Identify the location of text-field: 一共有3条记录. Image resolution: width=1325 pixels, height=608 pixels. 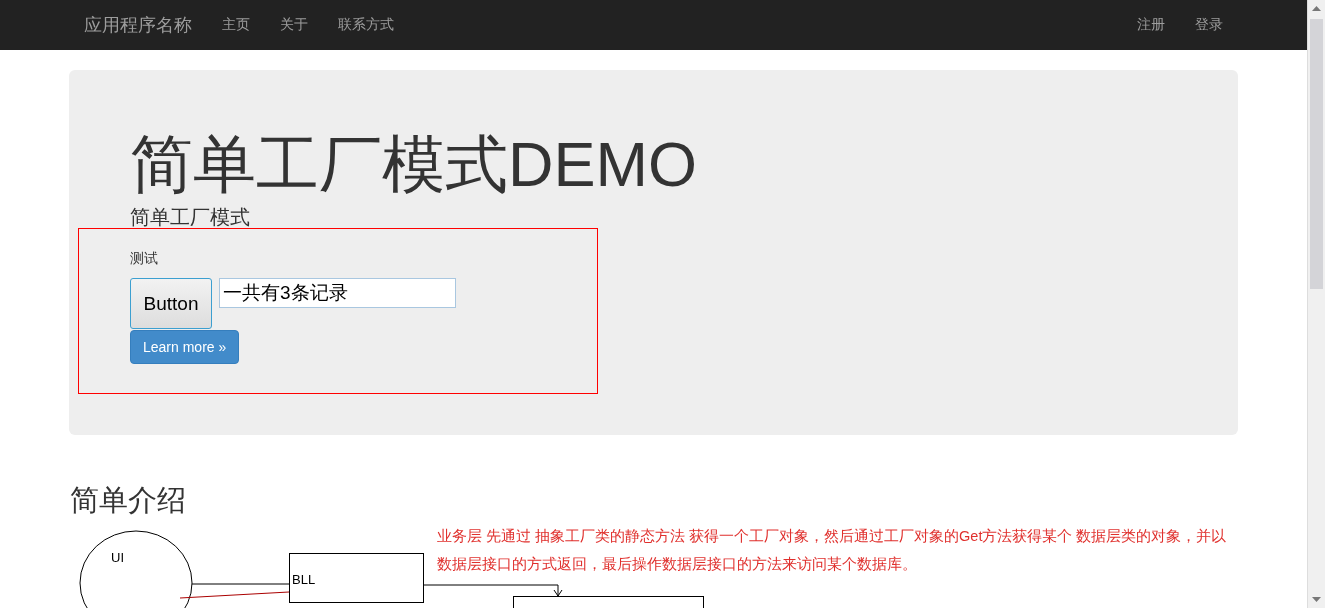
(337, 293).